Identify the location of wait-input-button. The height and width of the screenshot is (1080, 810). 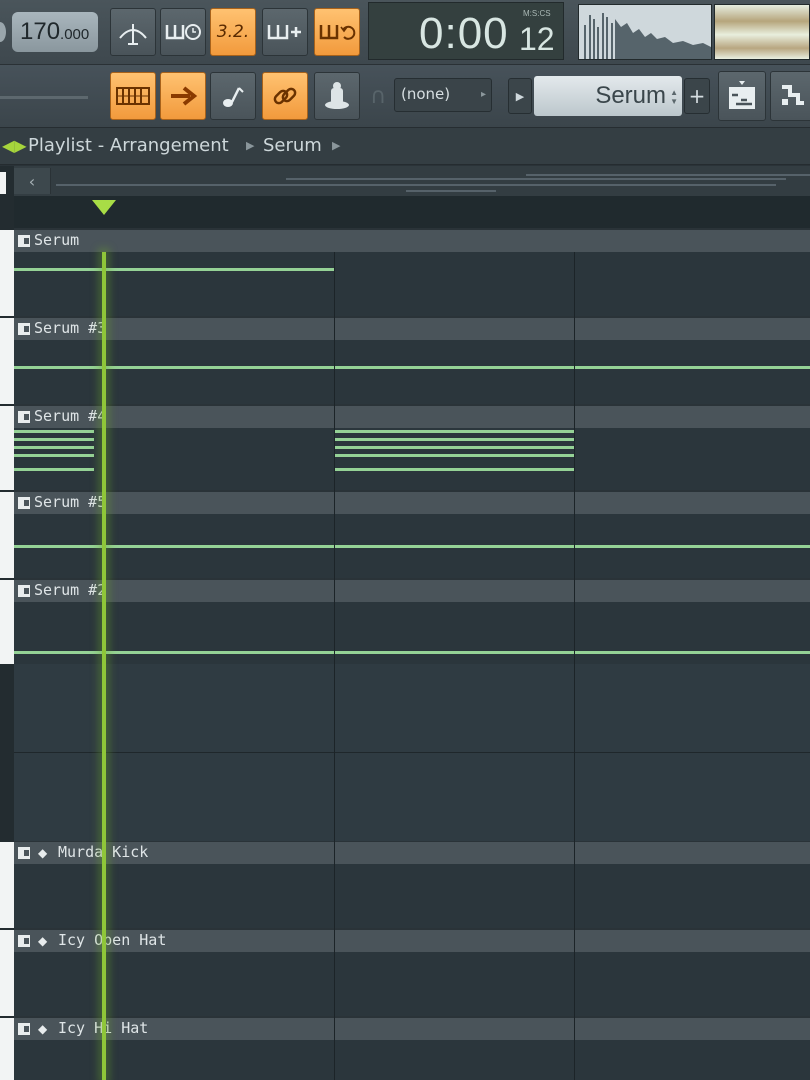
(183, 32).